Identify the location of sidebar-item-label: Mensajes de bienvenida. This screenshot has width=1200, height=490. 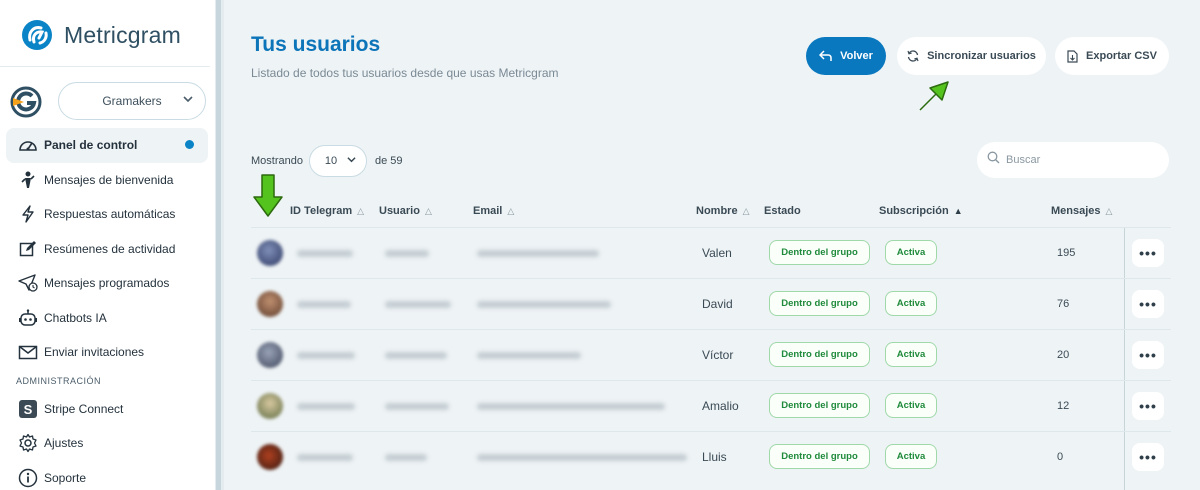
(109, 179).